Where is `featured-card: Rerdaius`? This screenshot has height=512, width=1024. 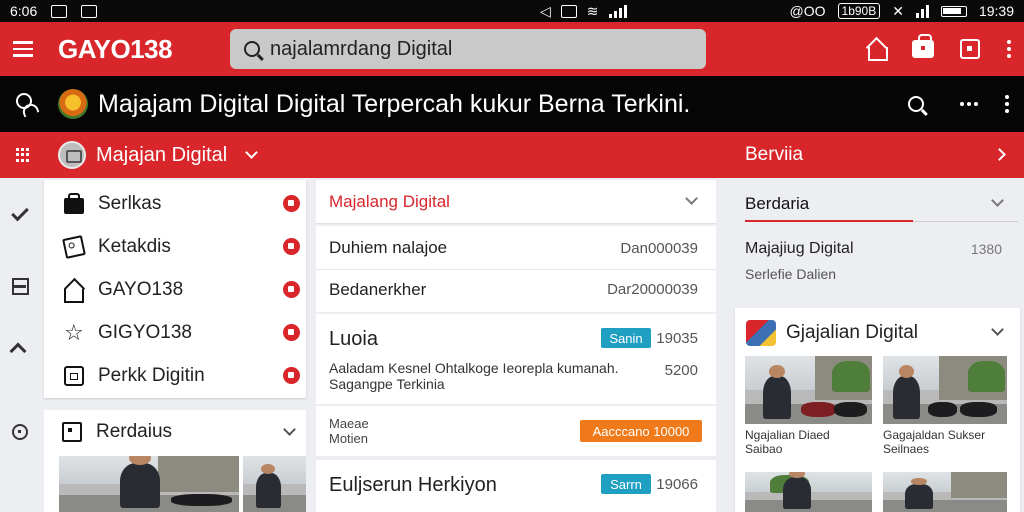
featured-card: Rerdaius is located at coordinates (175, 461).